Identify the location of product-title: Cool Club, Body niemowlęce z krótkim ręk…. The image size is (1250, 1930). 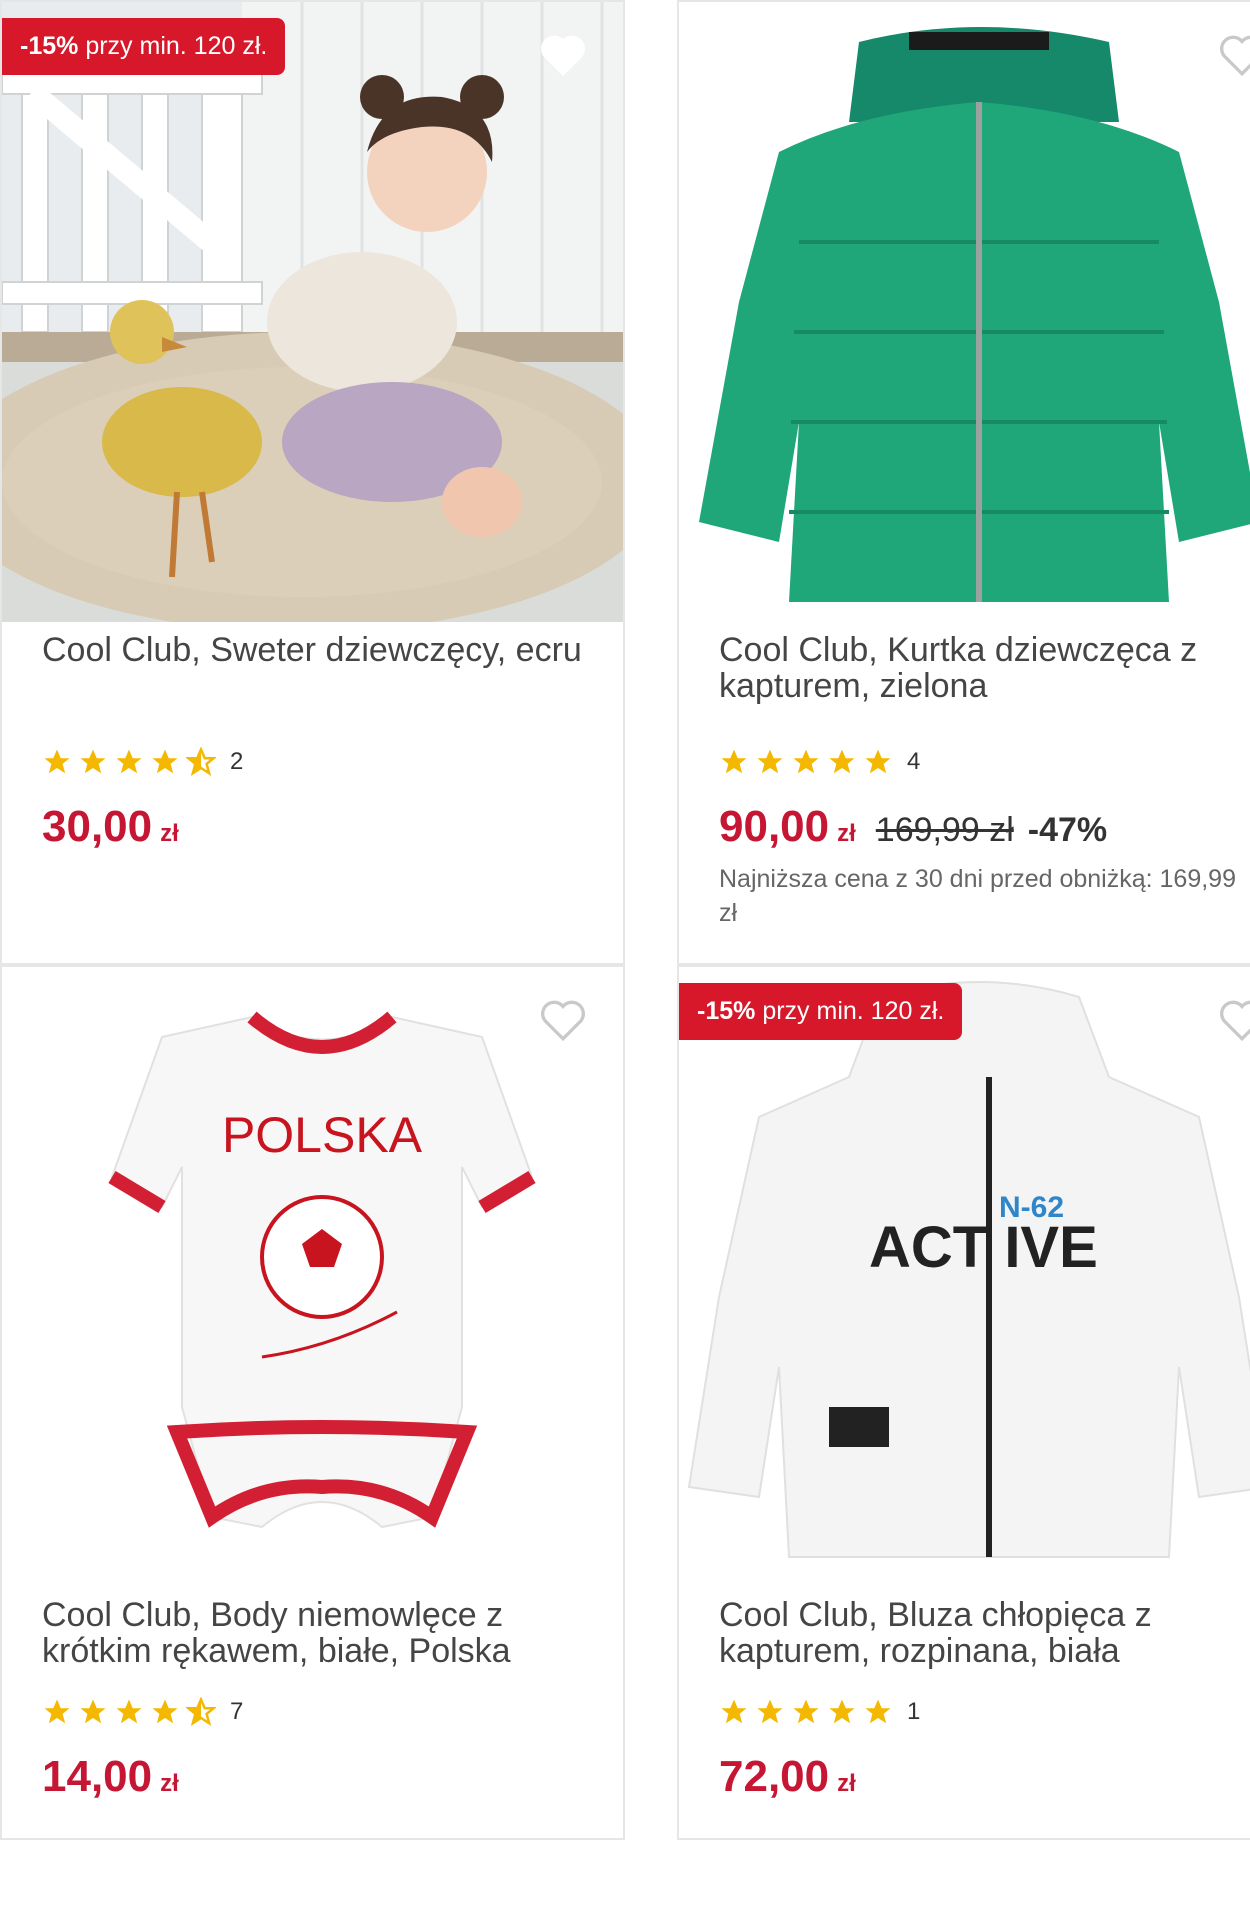
(317, 1633).